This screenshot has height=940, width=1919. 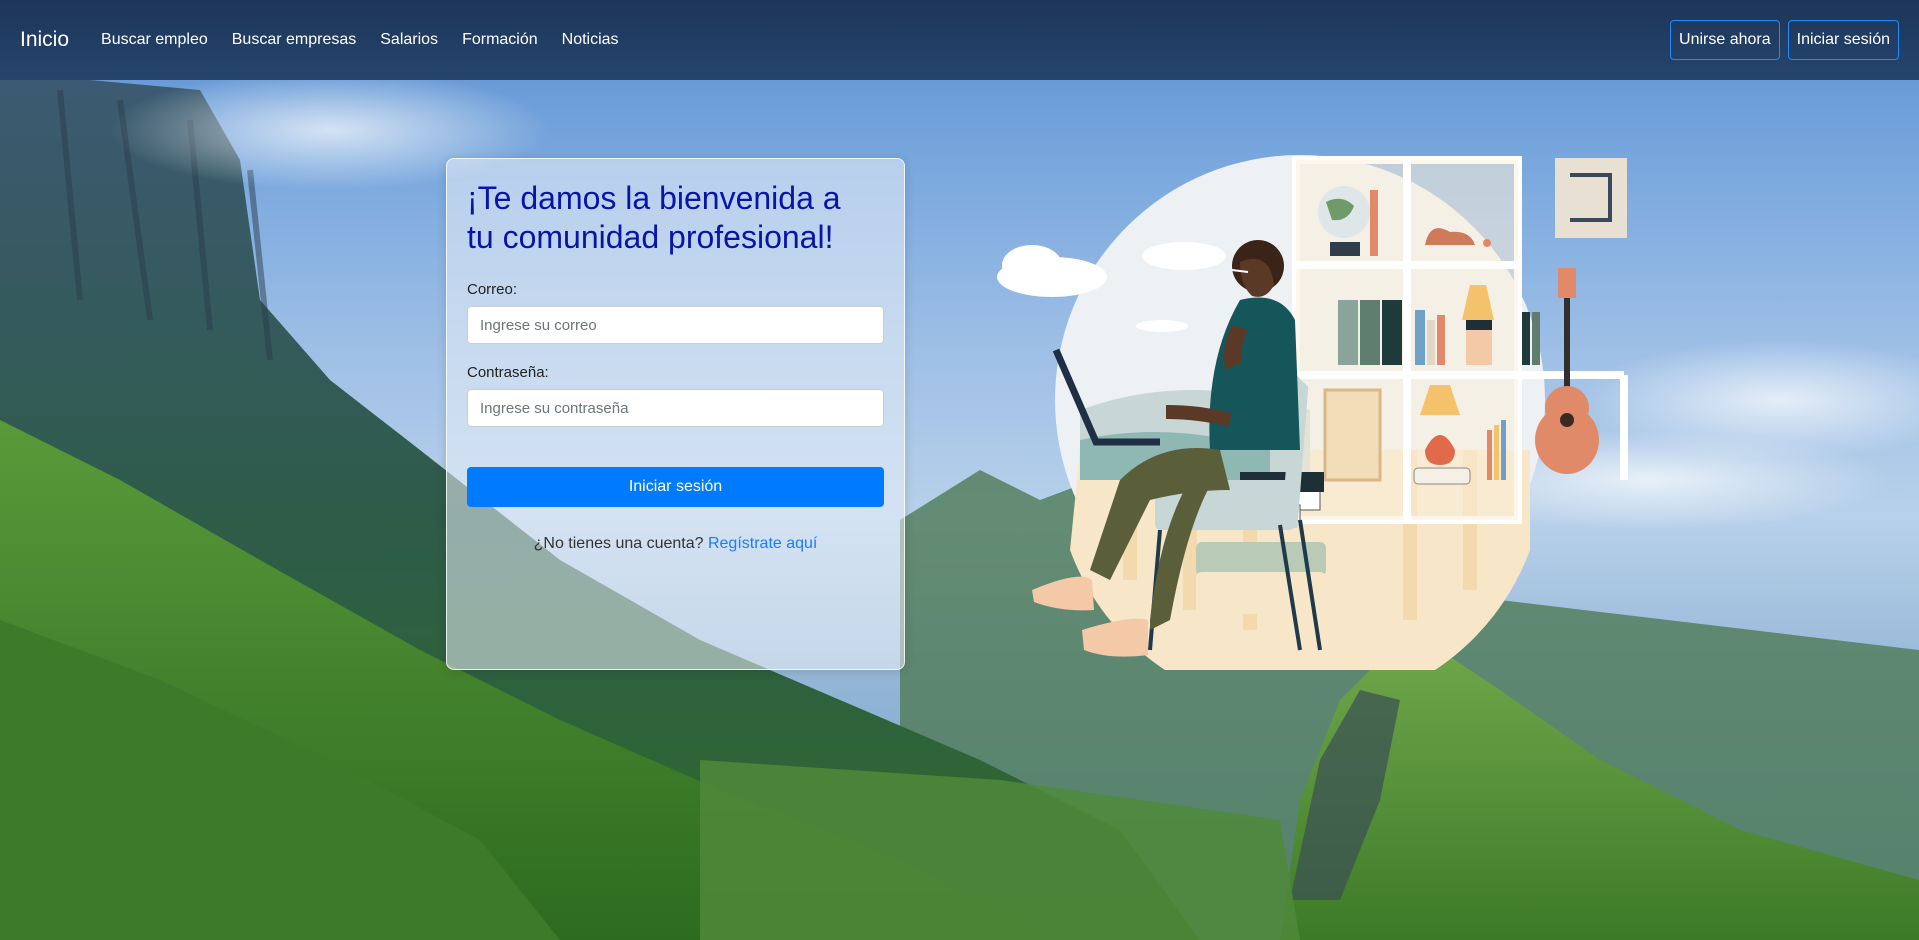 I want to click on login-submit-button: Iniciar sesión, so click(x=675, y=487).